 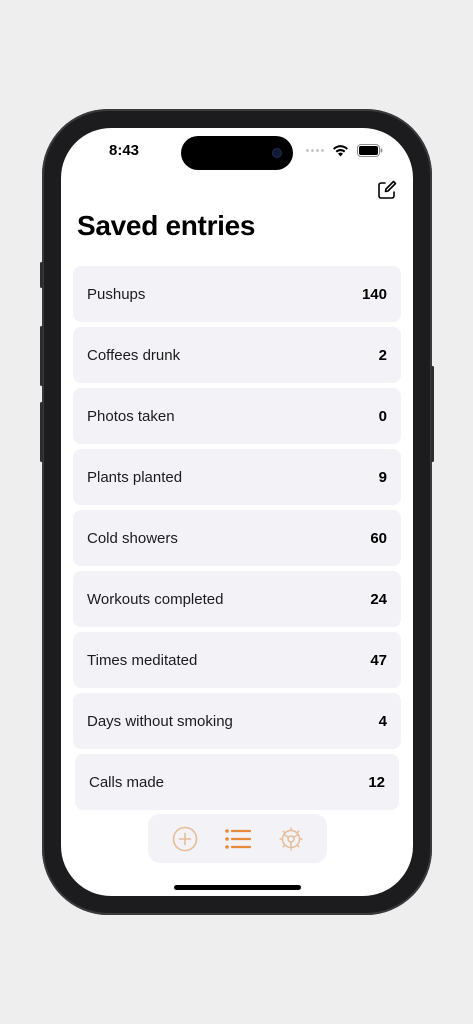 What do you see at coordinates (134, 355) in the screenshot?
I see `entry-label: Coffees drunk` at bounding box center [134, 355].